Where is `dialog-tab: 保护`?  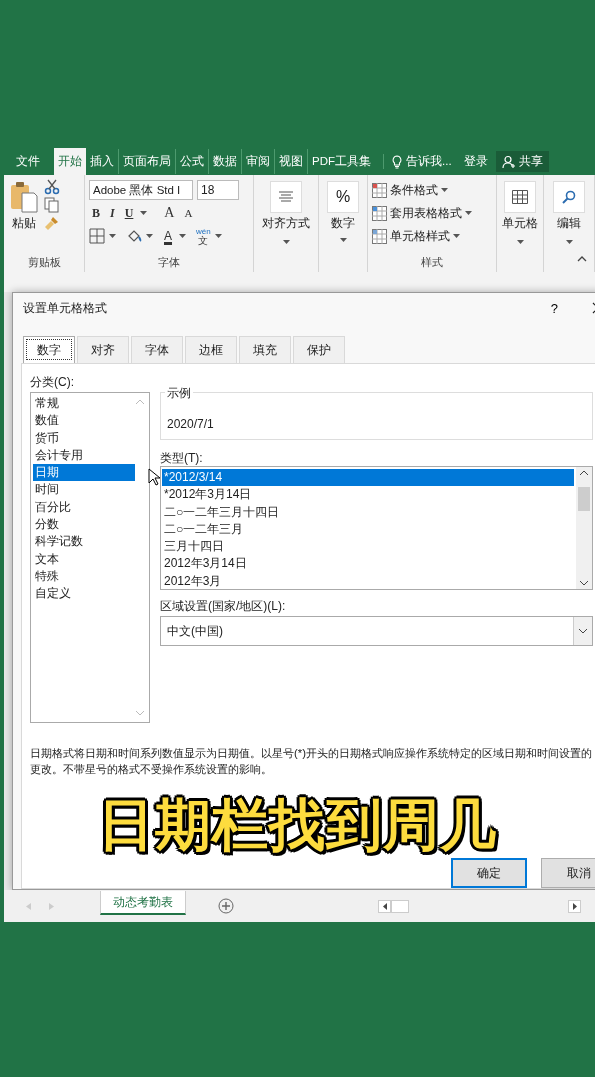
dialog-tab: 保护 is located at coordinates (319, 349).